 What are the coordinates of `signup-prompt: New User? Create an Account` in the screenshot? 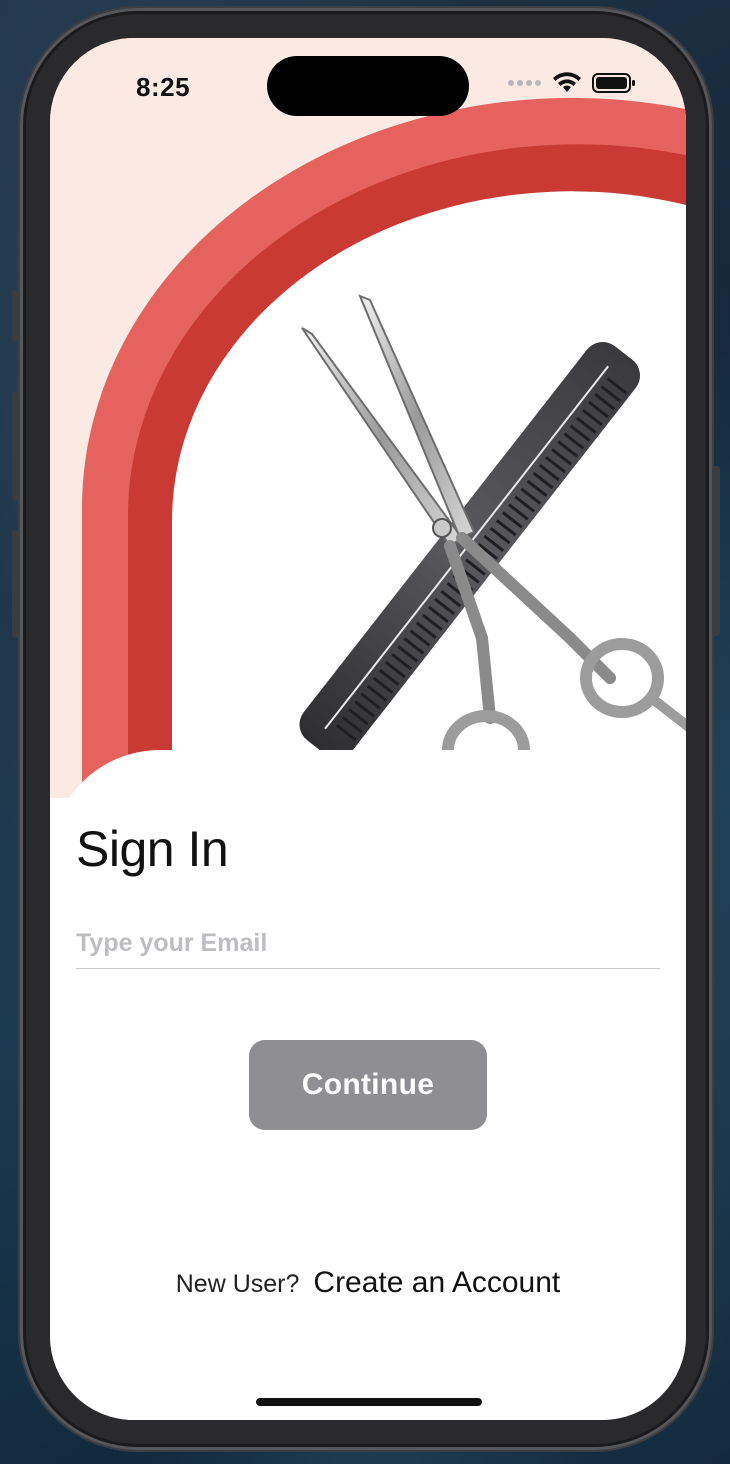 It's located at (368, 1283).